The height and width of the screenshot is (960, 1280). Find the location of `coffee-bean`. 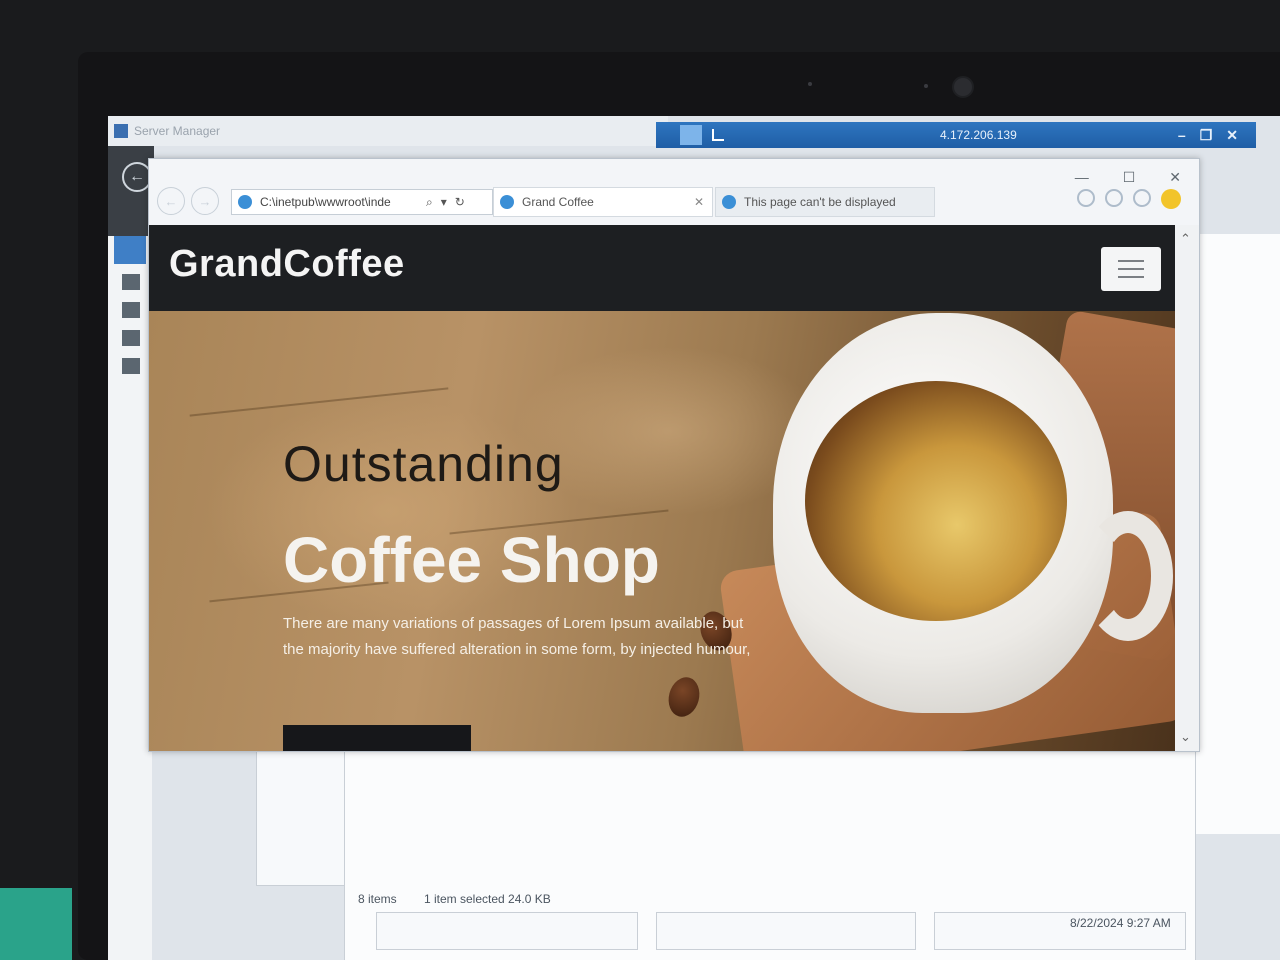

coffee-bean is located at coordinates (684, 697).